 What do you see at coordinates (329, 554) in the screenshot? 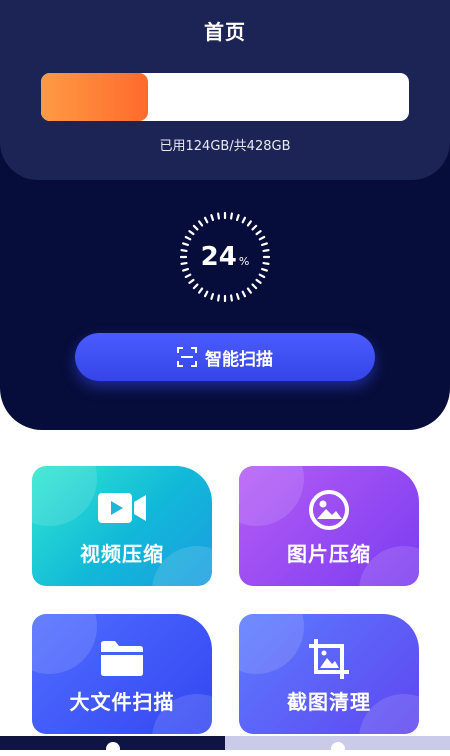
I see `image-compress-label: 图片压缩` at bounding box center [329, 554].